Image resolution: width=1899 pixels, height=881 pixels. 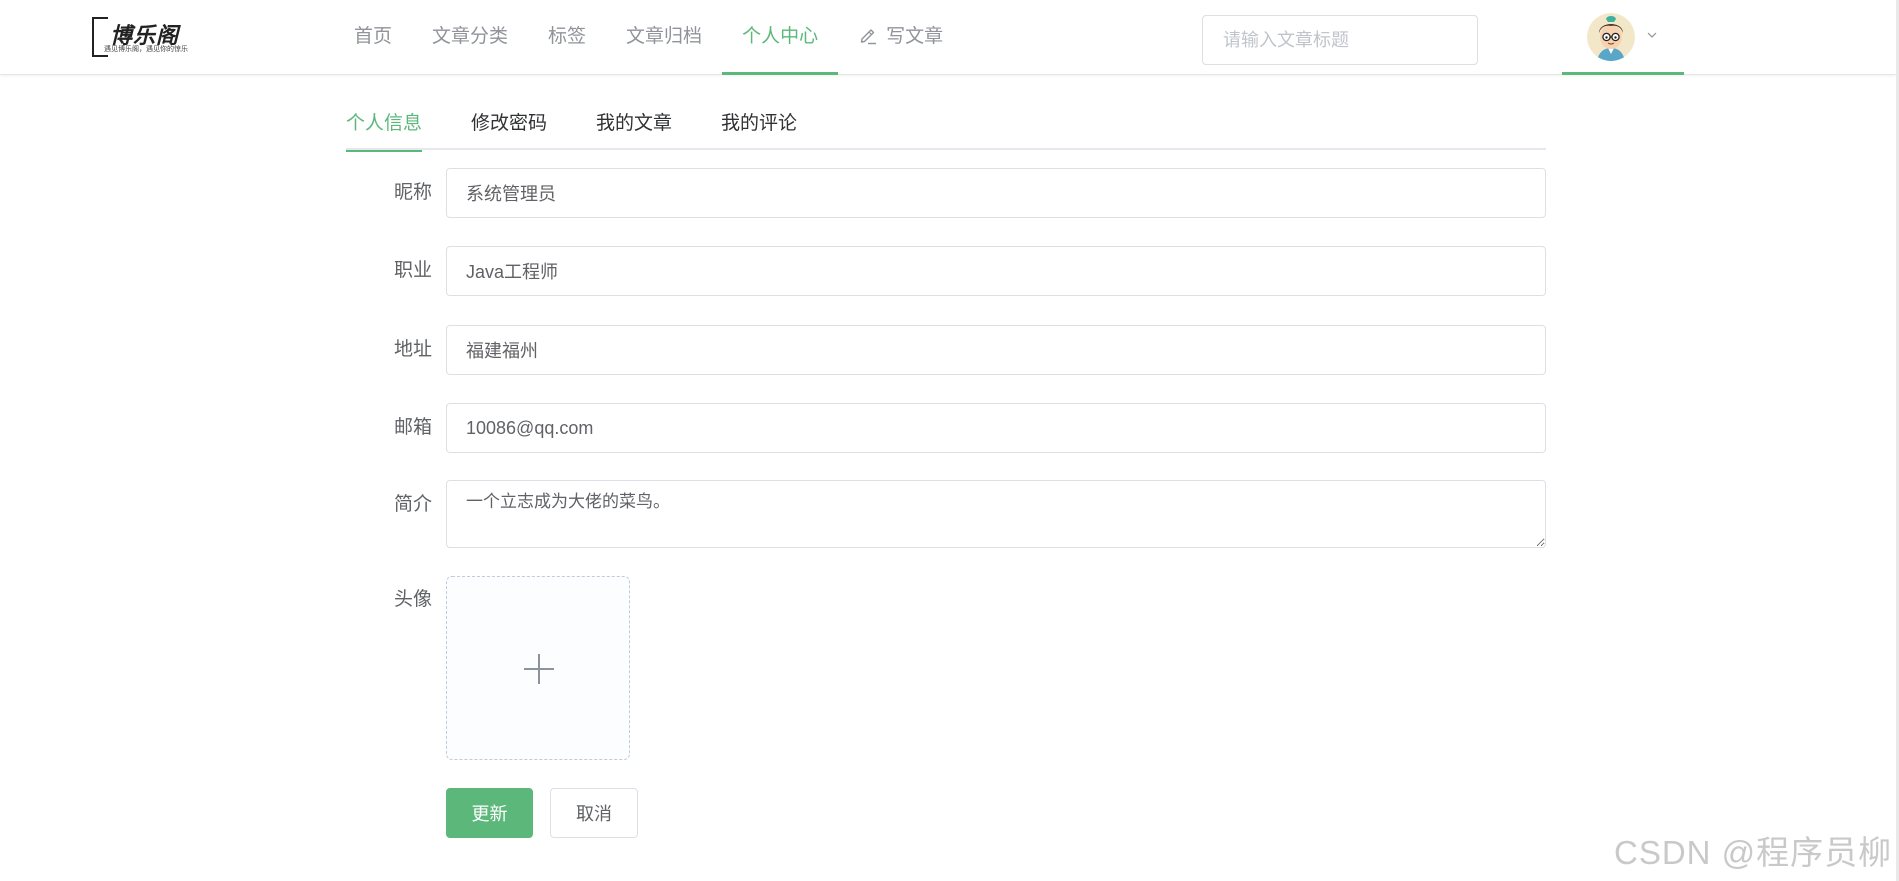 What do you see at coordinates (996, 193) in the screenshot?
I see `nickname-field` at bounding box center [996, 193].